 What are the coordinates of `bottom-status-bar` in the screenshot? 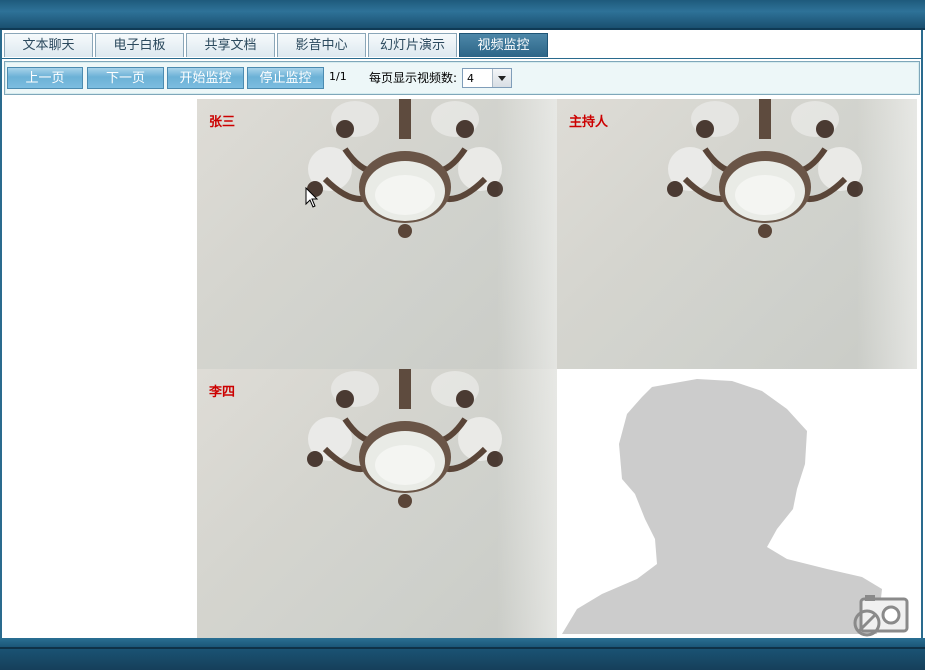 It's located at (462, 654).